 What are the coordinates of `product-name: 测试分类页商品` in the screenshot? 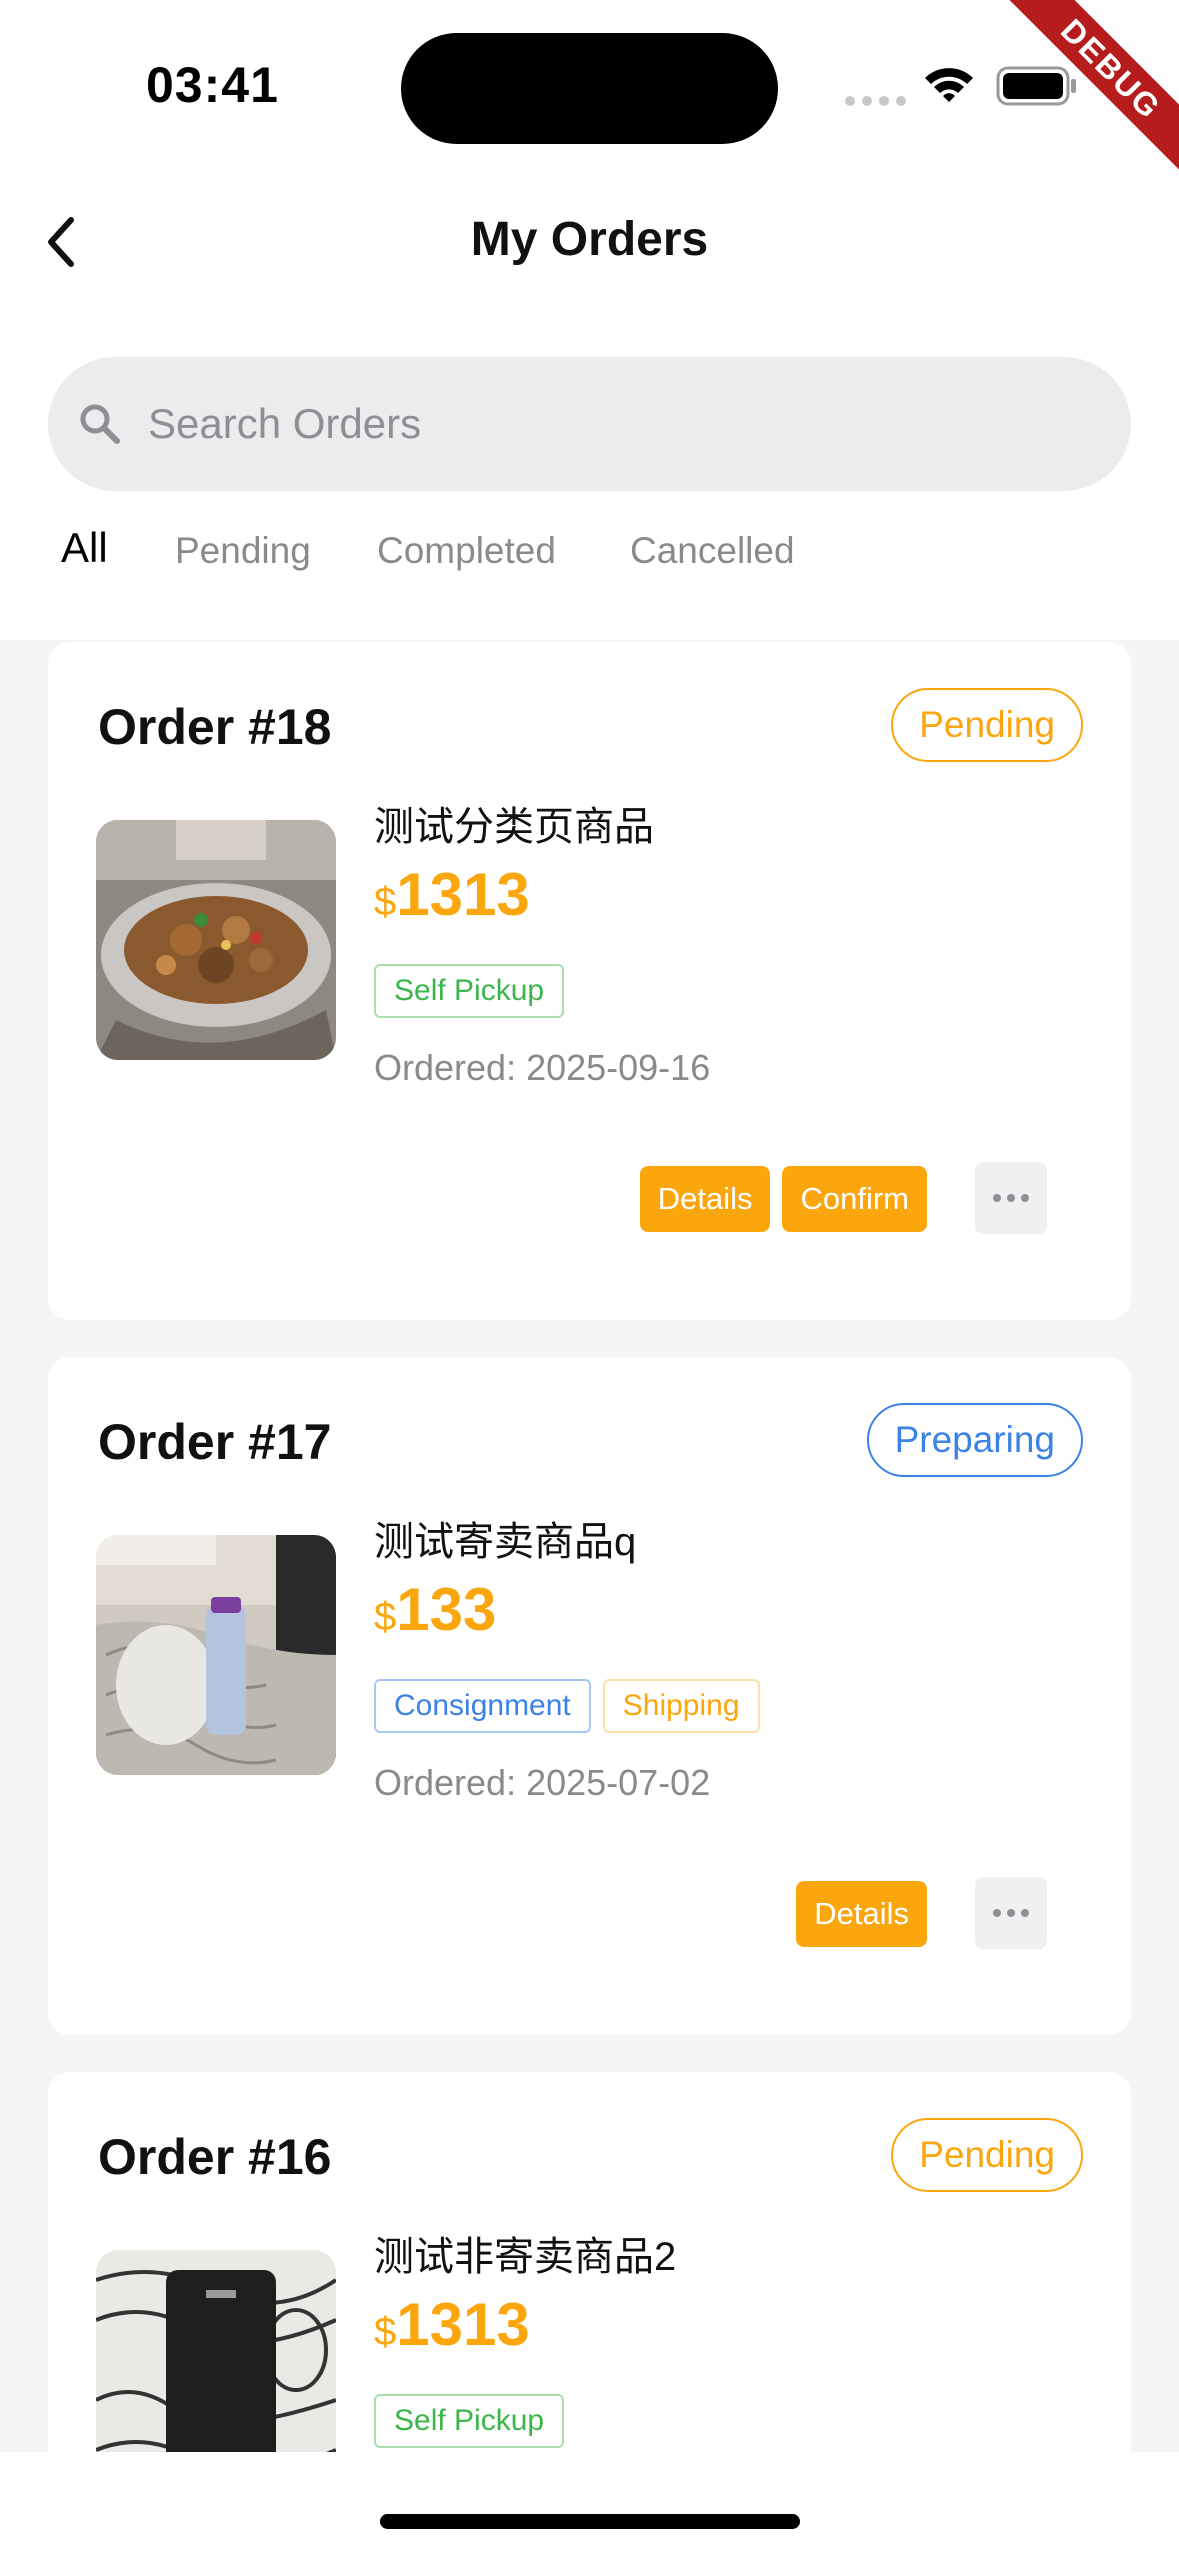 It's located at (514, 827).